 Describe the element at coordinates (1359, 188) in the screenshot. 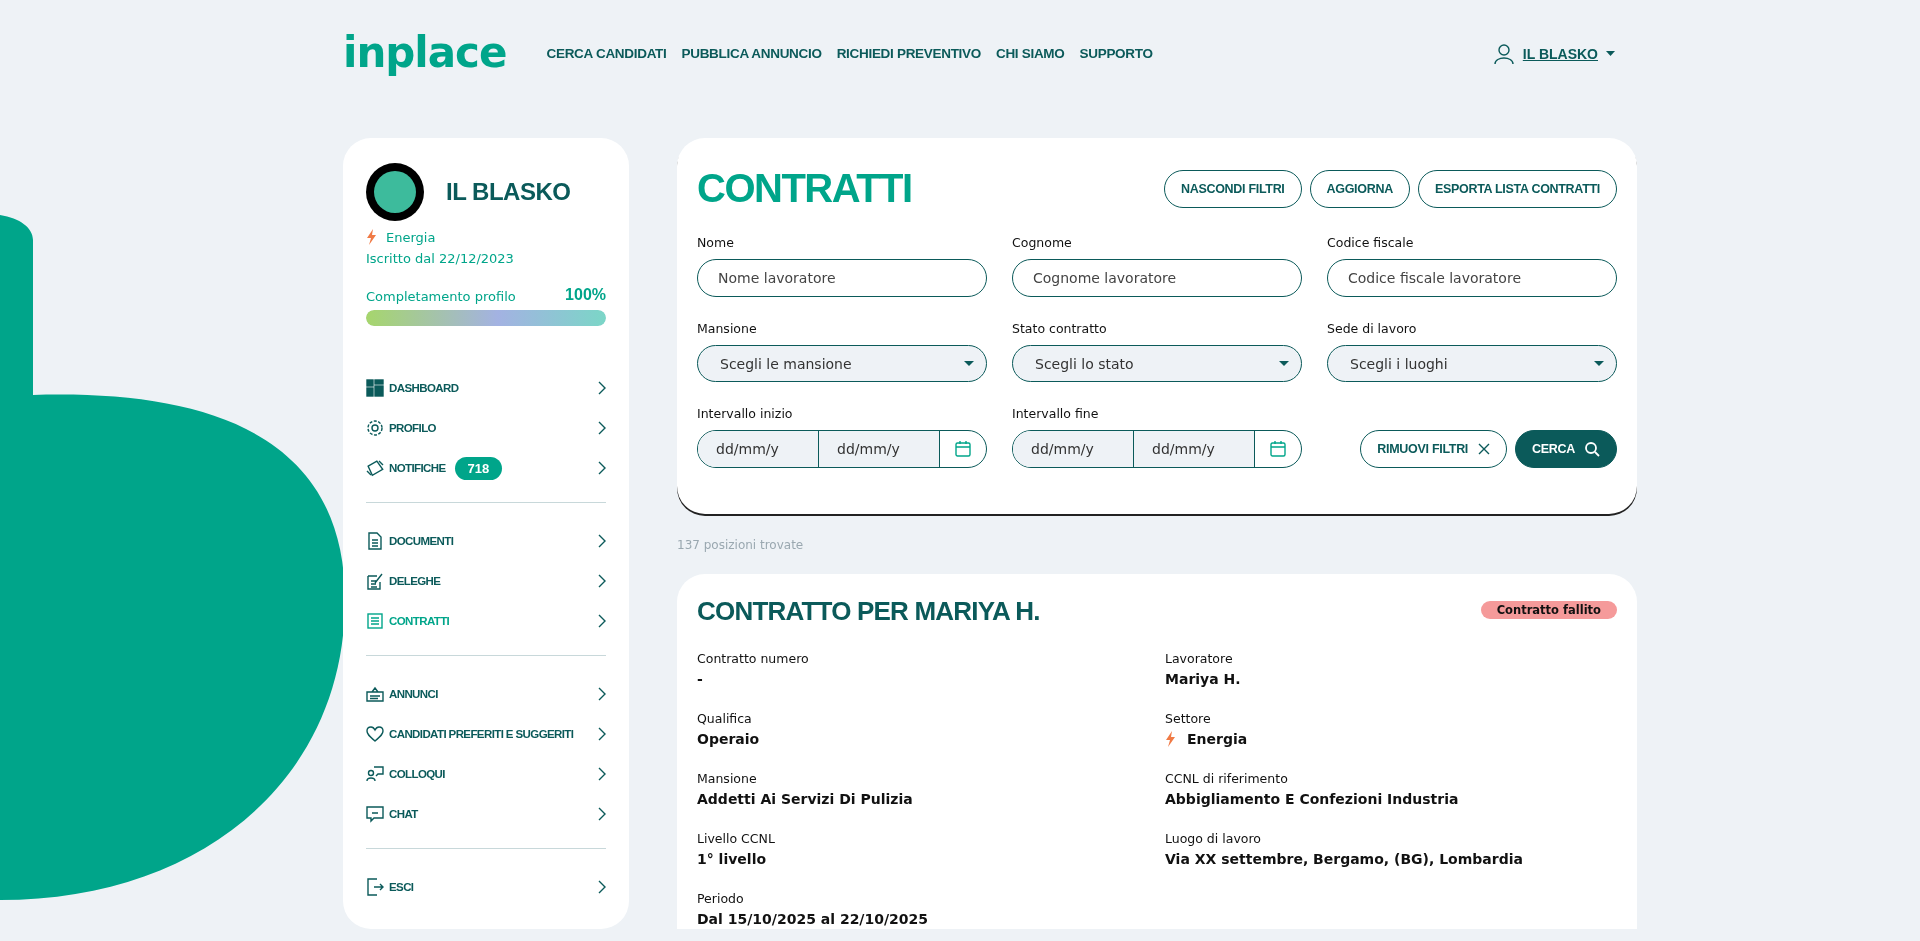

I see `action-button: AGGIORNA` at that location.